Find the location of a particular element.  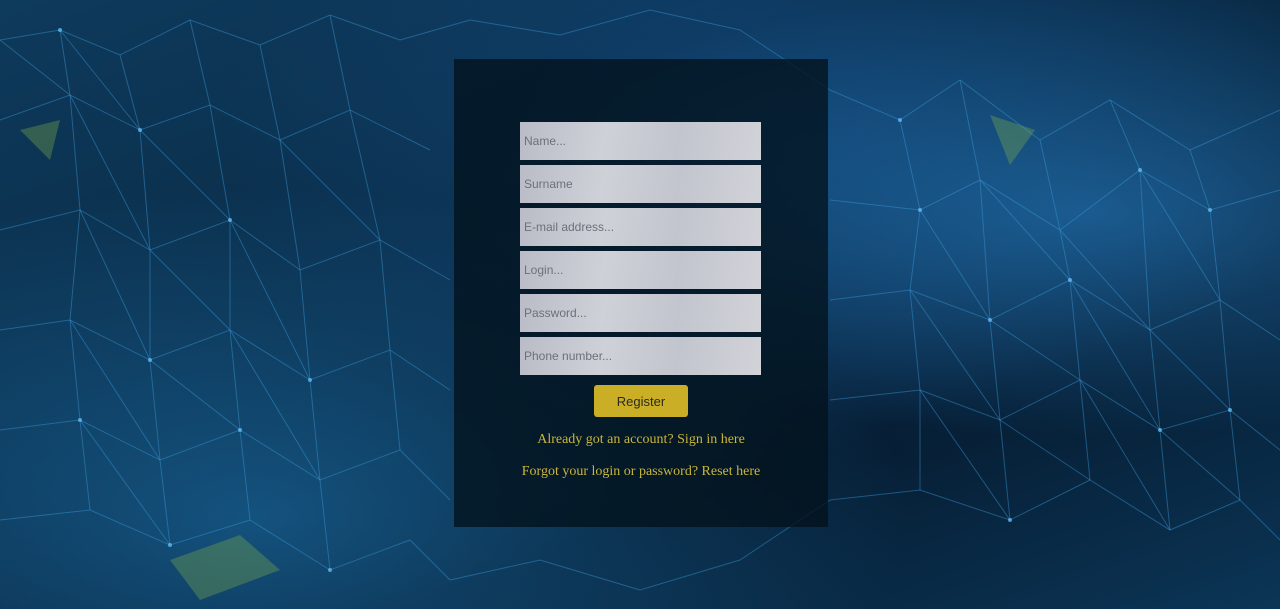

sign-in-link: Already got an account? Sign in here is located at coordinates (641, 440).